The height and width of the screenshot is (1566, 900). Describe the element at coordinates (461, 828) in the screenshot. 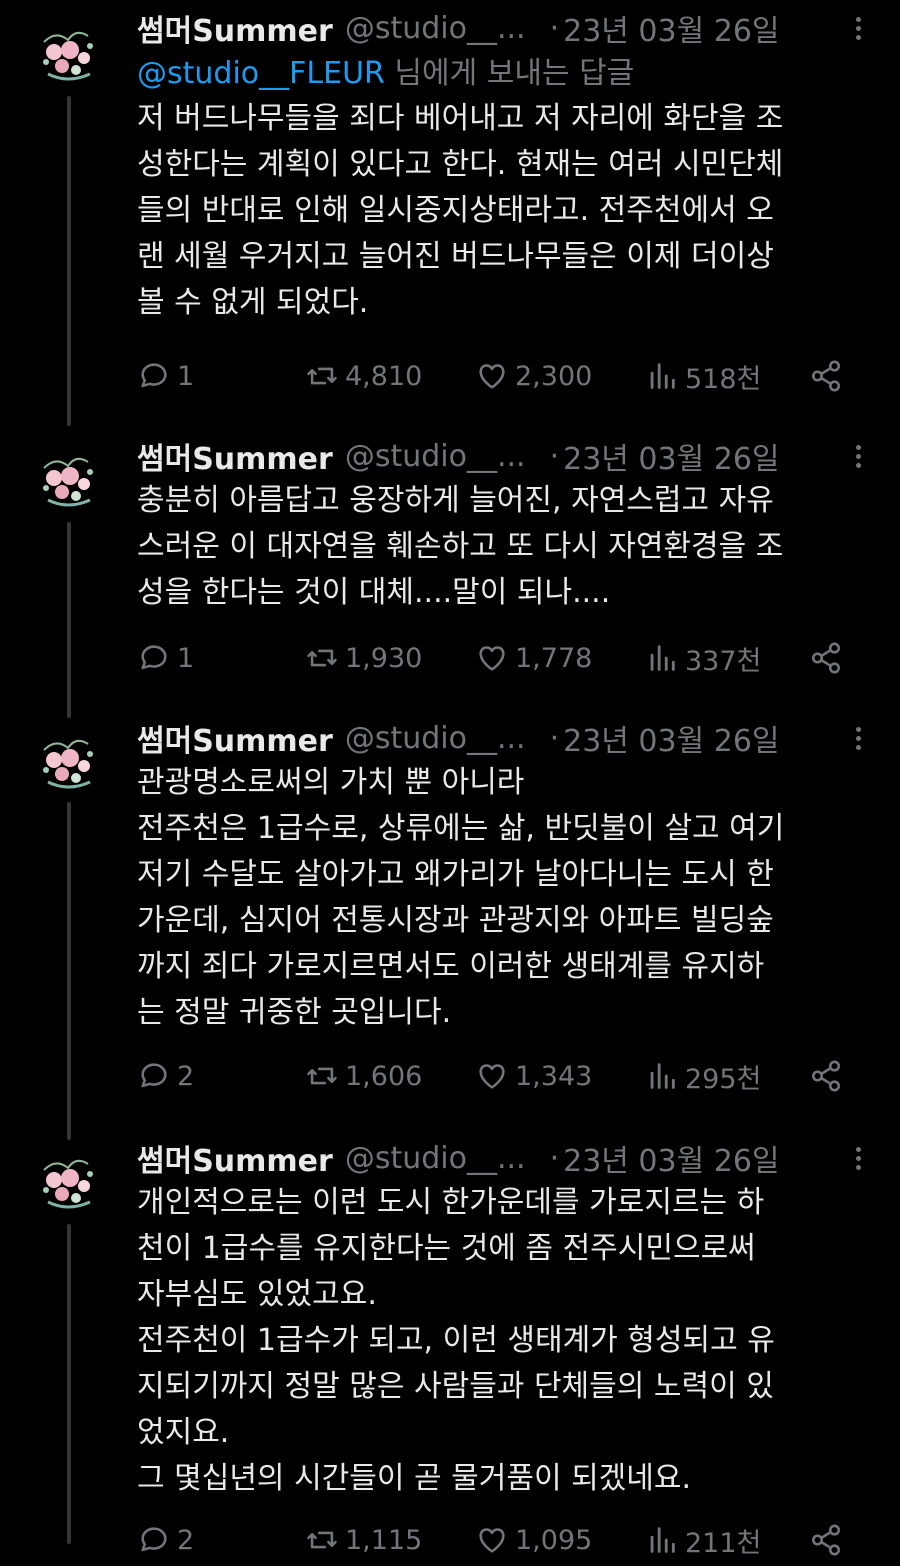

I see `tweet-text-line: 전주천은 1급수로, 상류에는 삶, 반딧불이 살고 여기` at that location.